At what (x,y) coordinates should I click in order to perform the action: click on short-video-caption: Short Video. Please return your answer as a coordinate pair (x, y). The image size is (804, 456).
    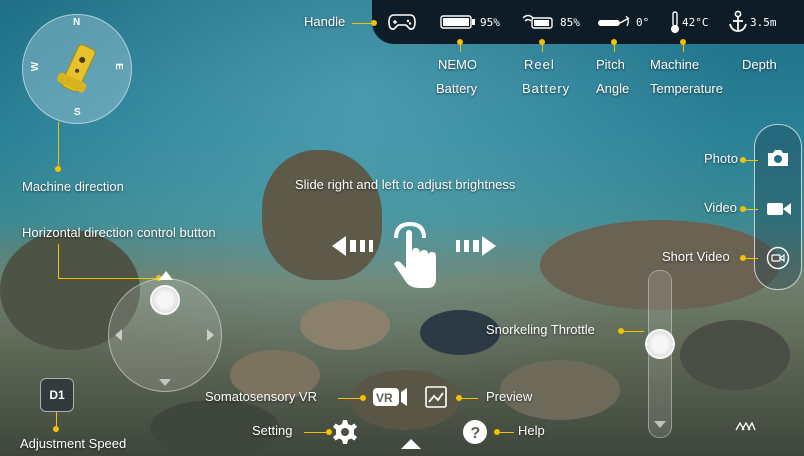
    Looking at the image, I should click on (696, 256).